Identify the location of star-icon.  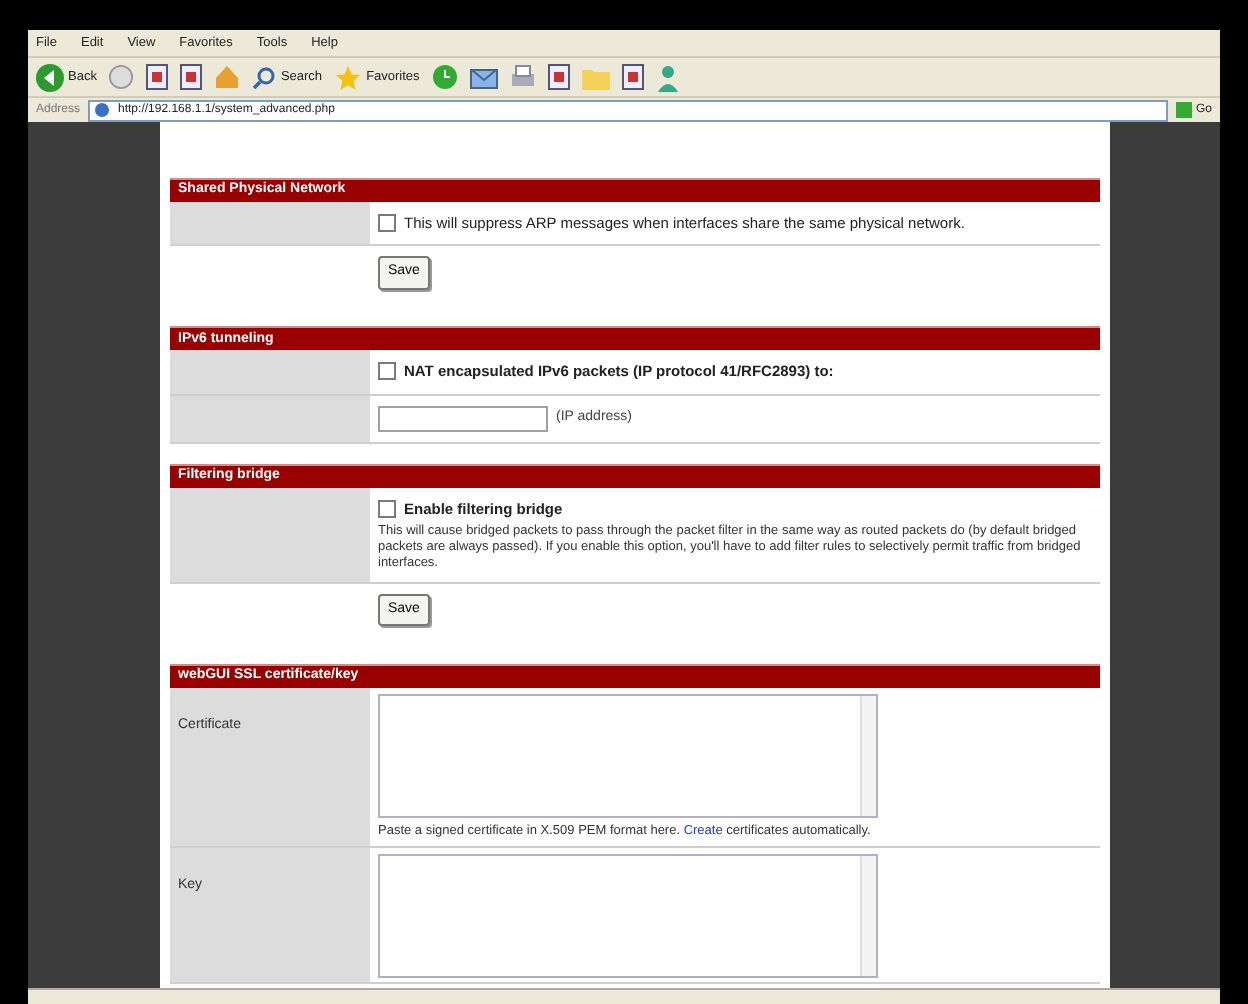
(348, 77).